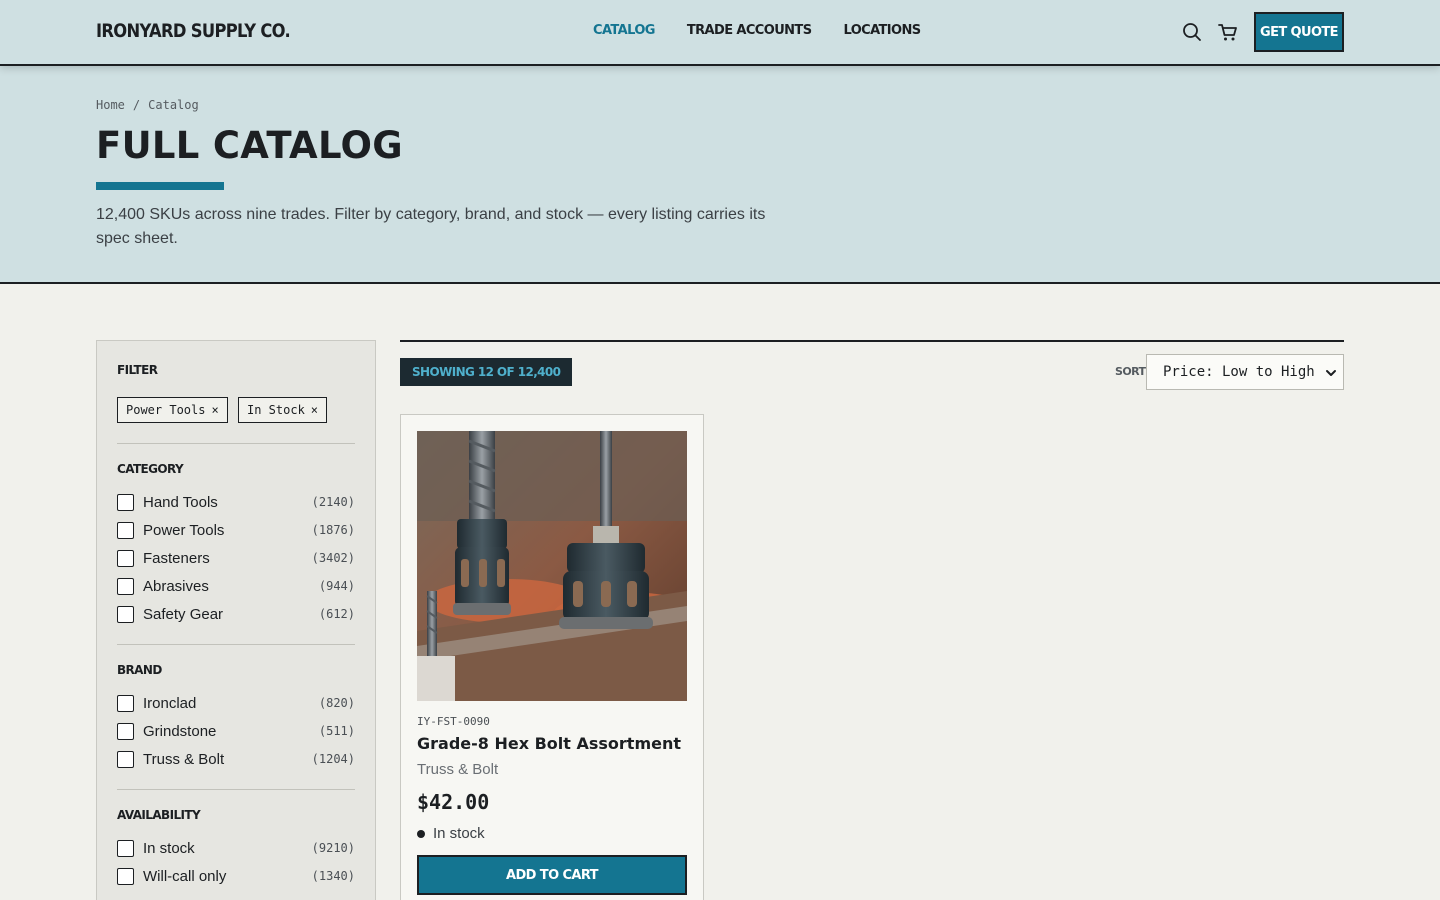  I want to click on filter-option-will-call-only: Will-call only (1340), so click(236, 876).